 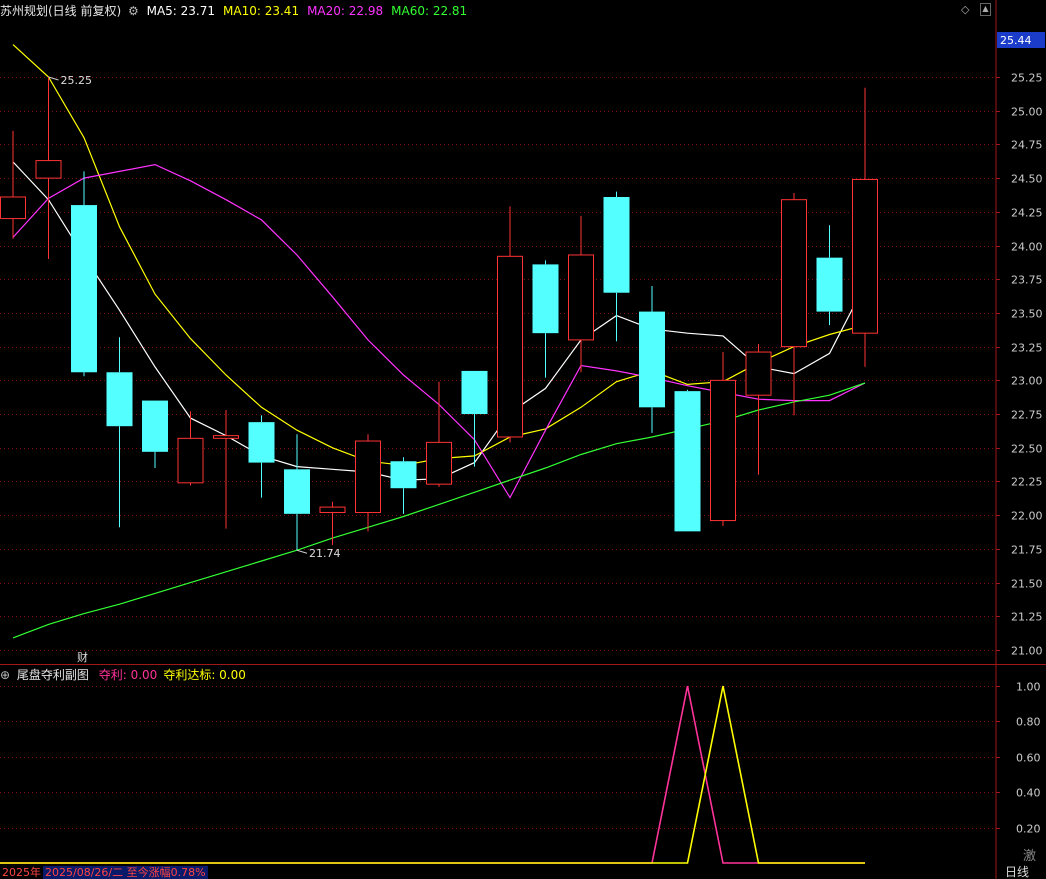 I want to click on y-tick-label: 22.25, so click(x=1027, y=482).